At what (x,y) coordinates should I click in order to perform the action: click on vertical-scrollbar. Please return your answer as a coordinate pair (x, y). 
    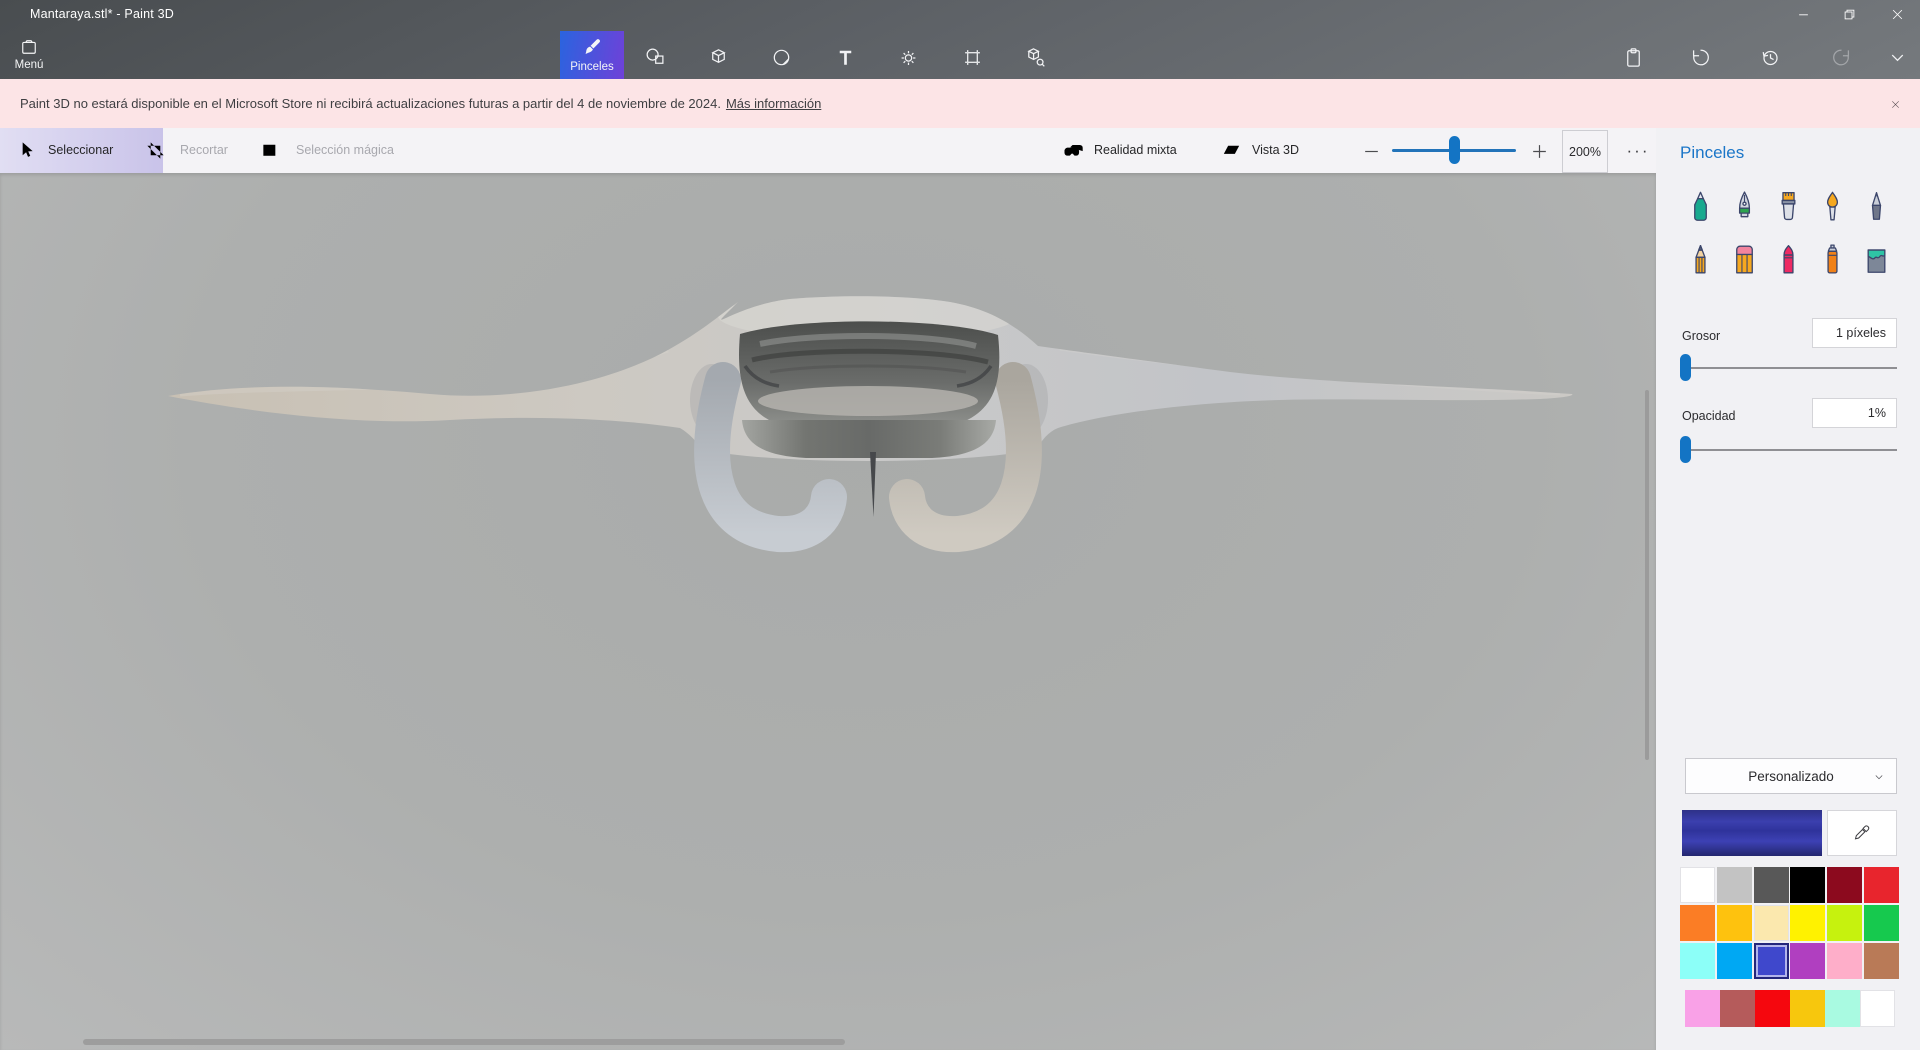
    Looking at the image, I should click on (1647, 575).